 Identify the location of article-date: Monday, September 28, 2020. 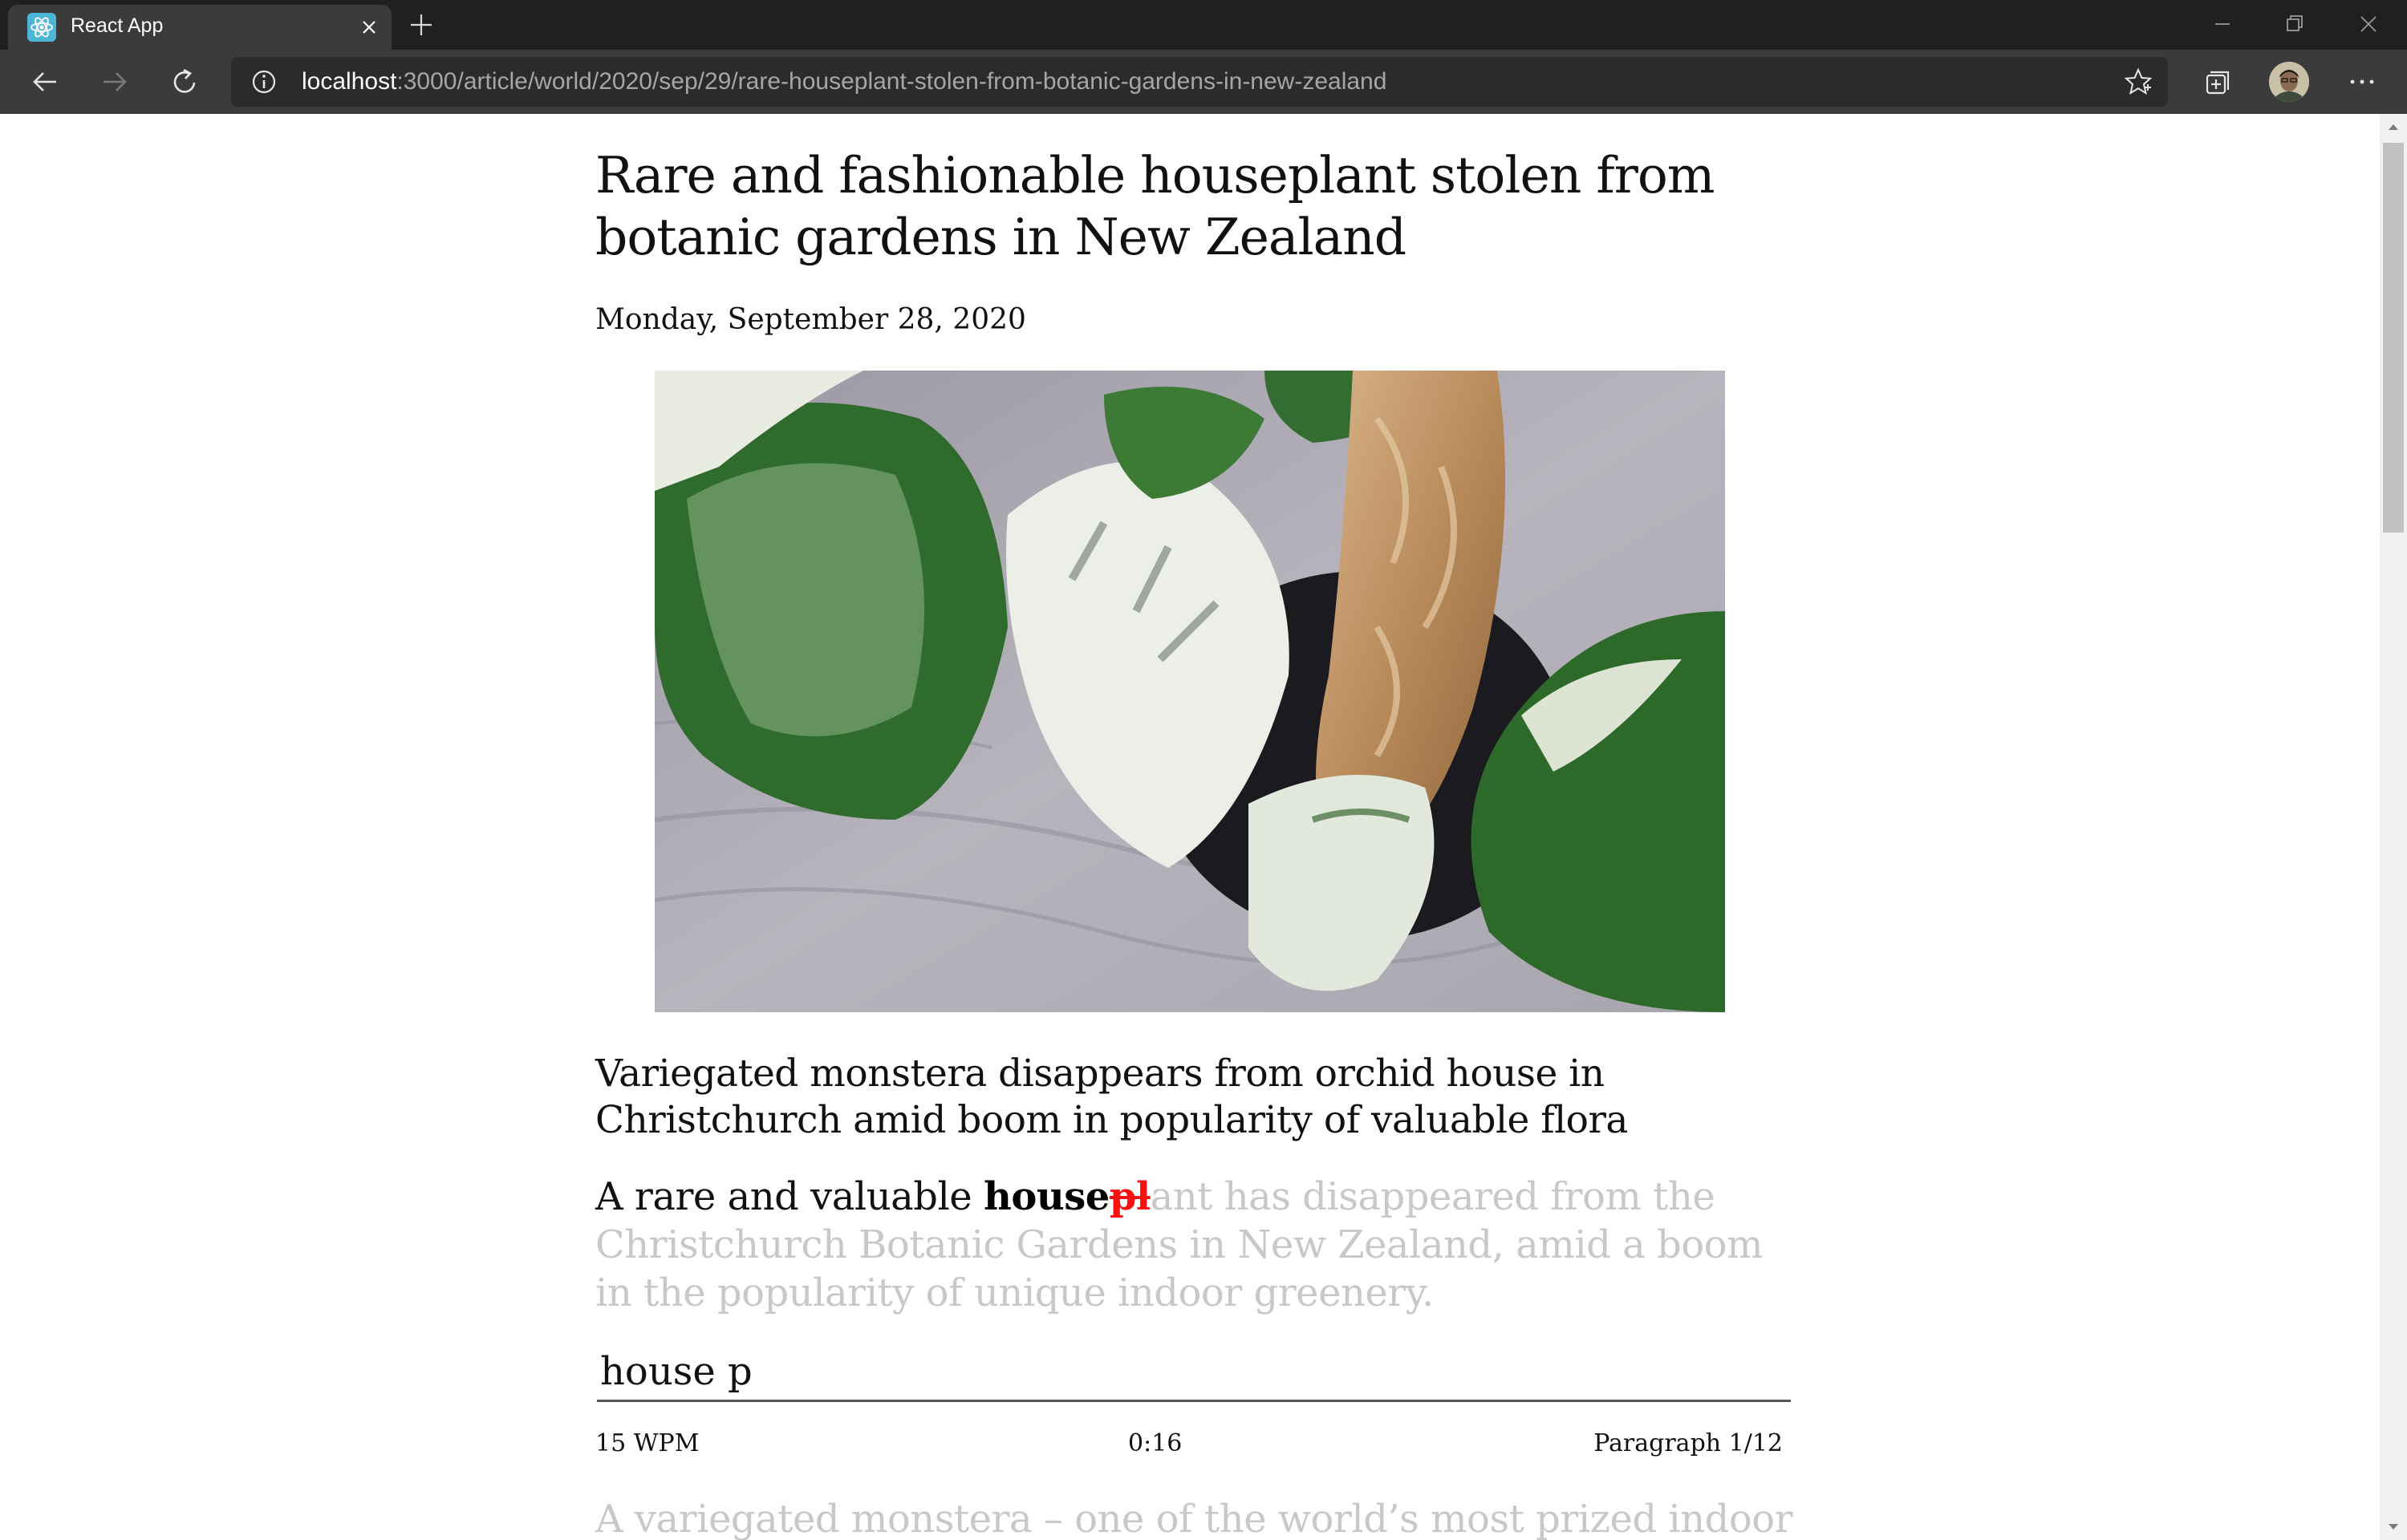
(810, 319).